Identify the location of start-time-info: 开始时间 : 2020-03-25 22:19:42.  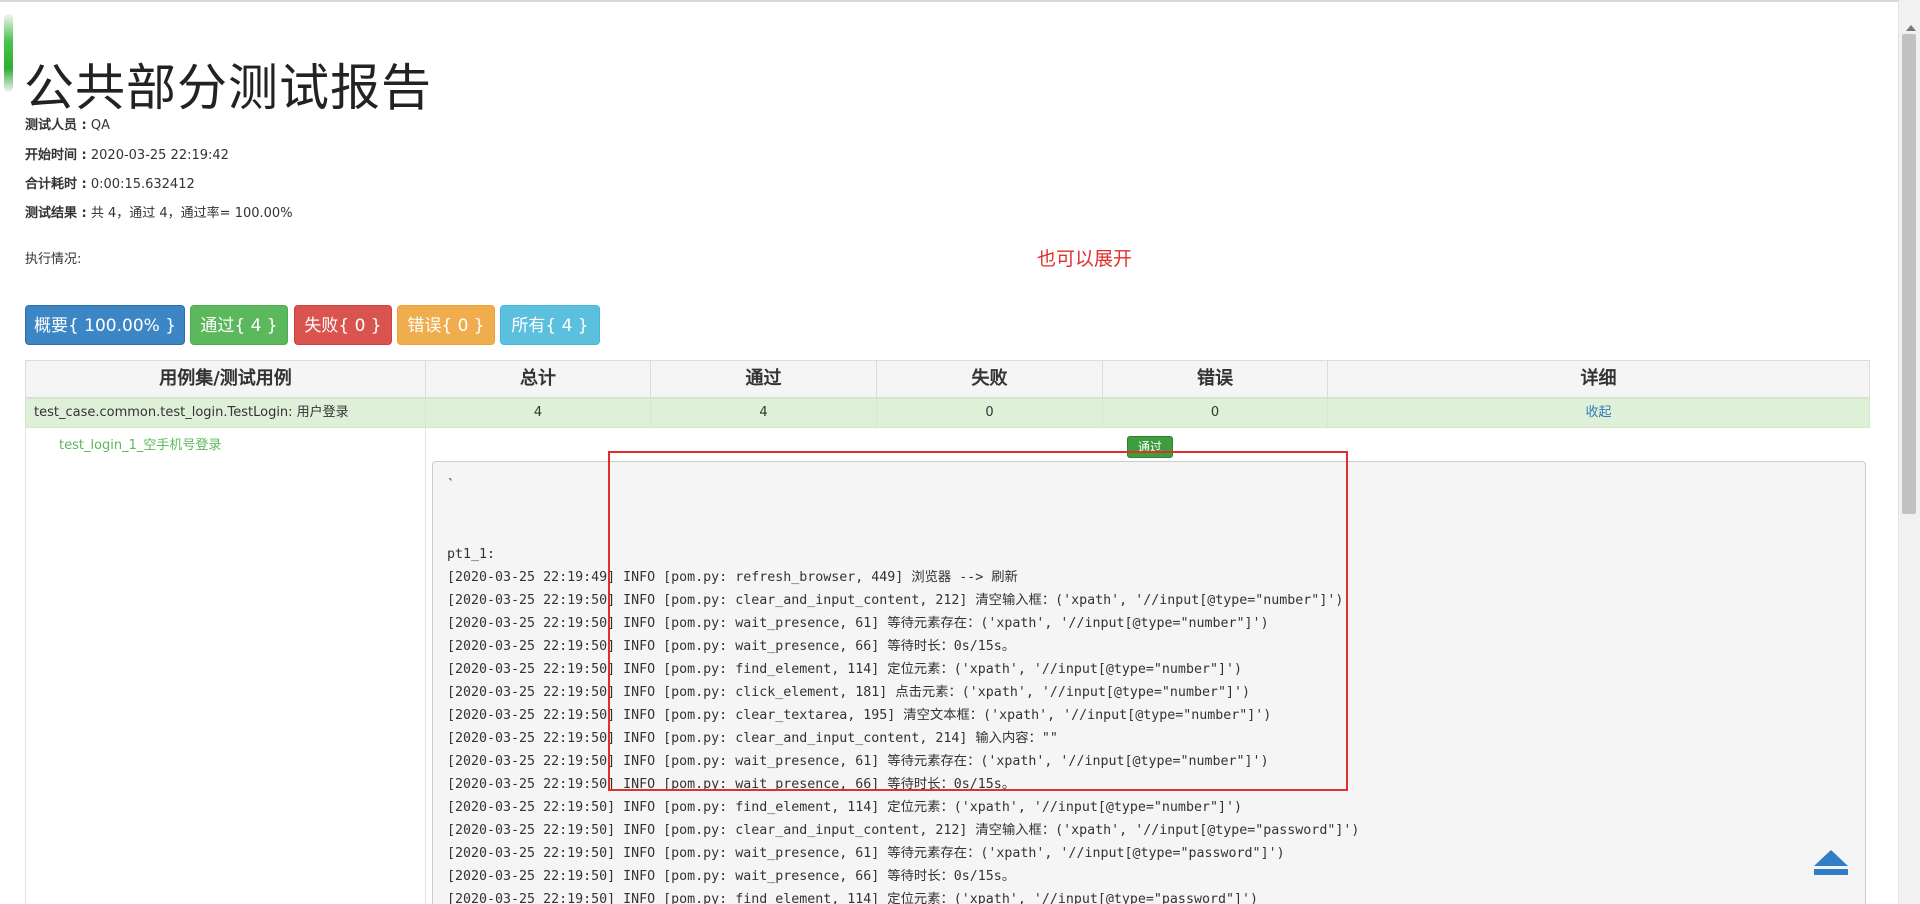
(127, 153).